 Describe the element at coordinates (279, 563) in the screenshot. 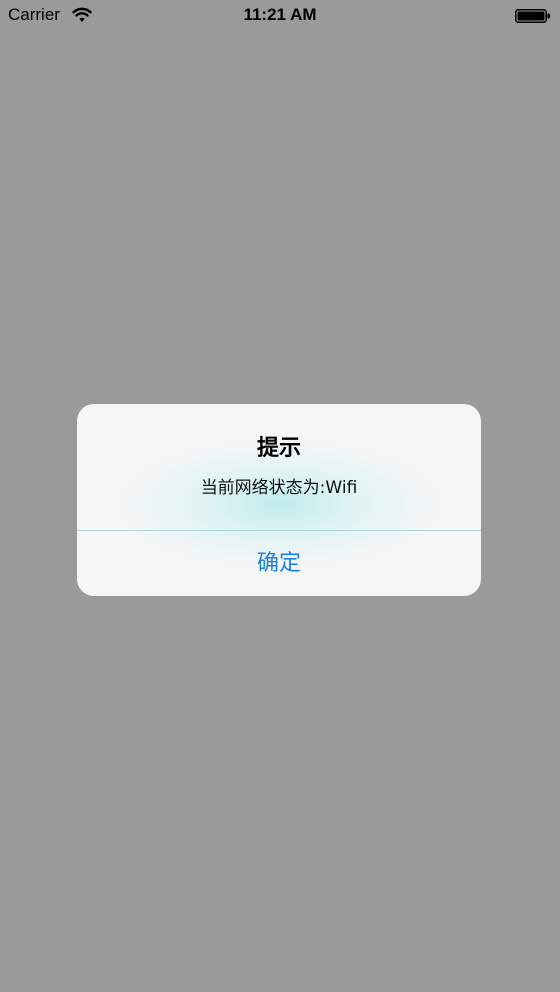

I see `confirm-button: 确定` at that location.